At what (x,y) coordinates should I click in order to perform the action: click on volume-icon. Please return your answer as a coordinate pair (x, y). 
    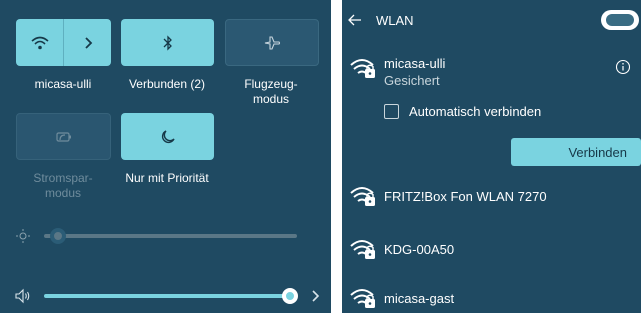
    Looking at the image, I should click on (22, 296).